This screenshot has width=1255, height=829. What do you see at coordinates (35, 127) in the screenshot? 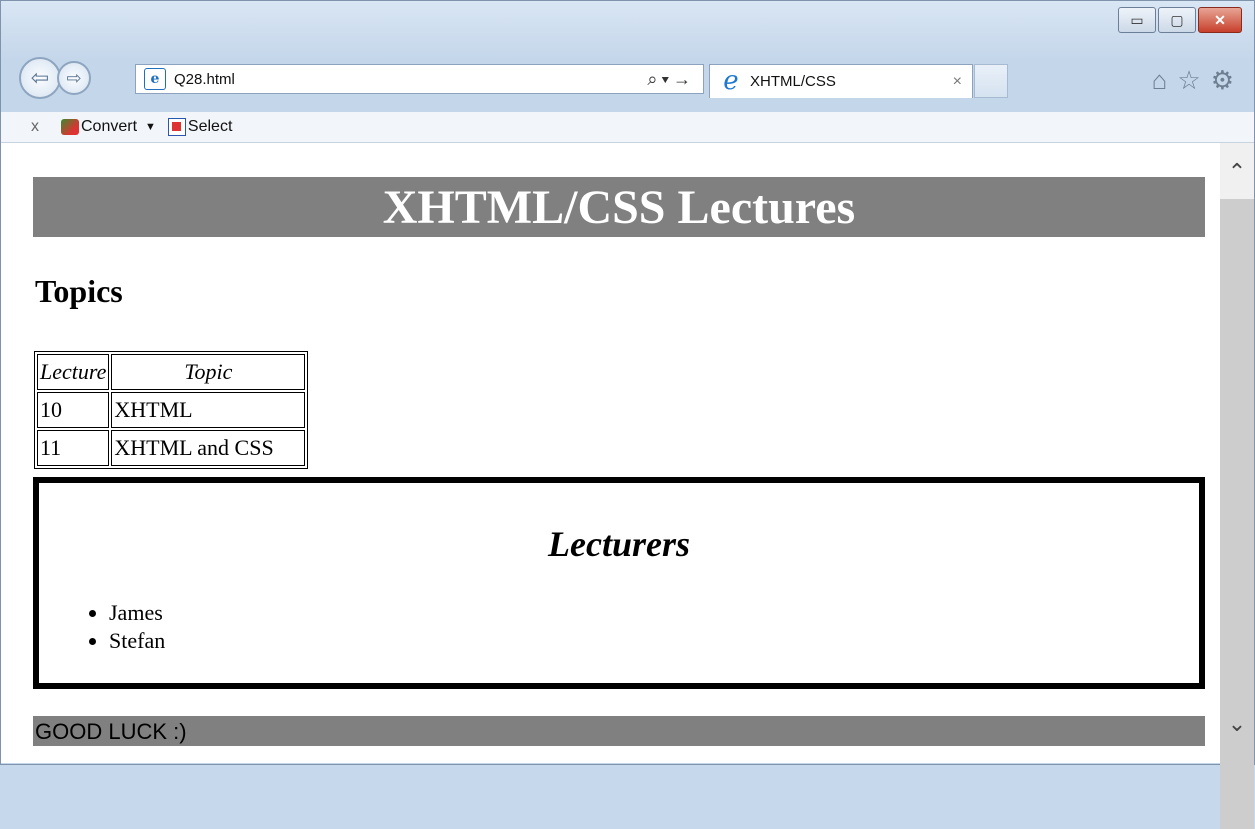
I see `toolbar-close-button: x` at bounding box center [35, 127].